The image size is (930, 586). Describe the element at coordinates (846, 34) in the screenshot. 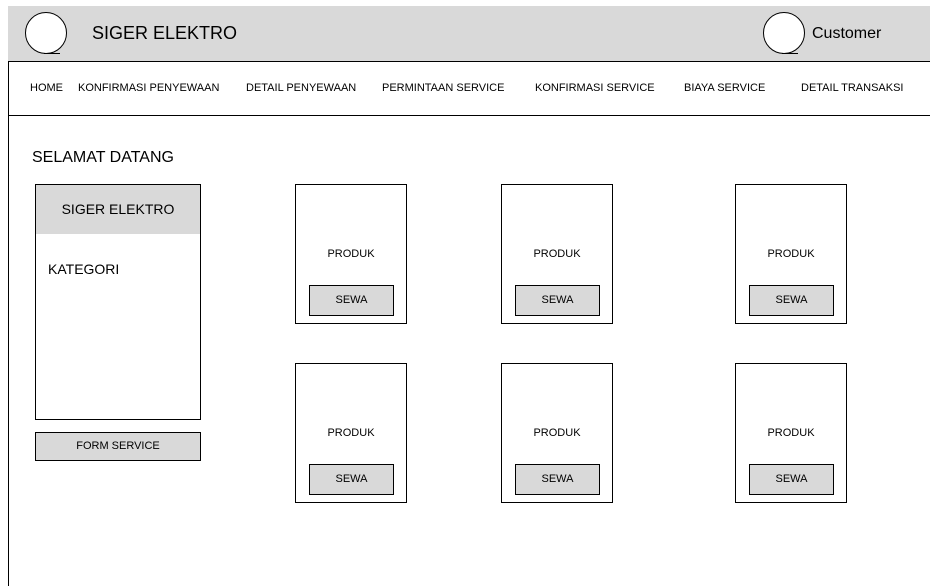

I see `user-name-label: Customer` at that location.